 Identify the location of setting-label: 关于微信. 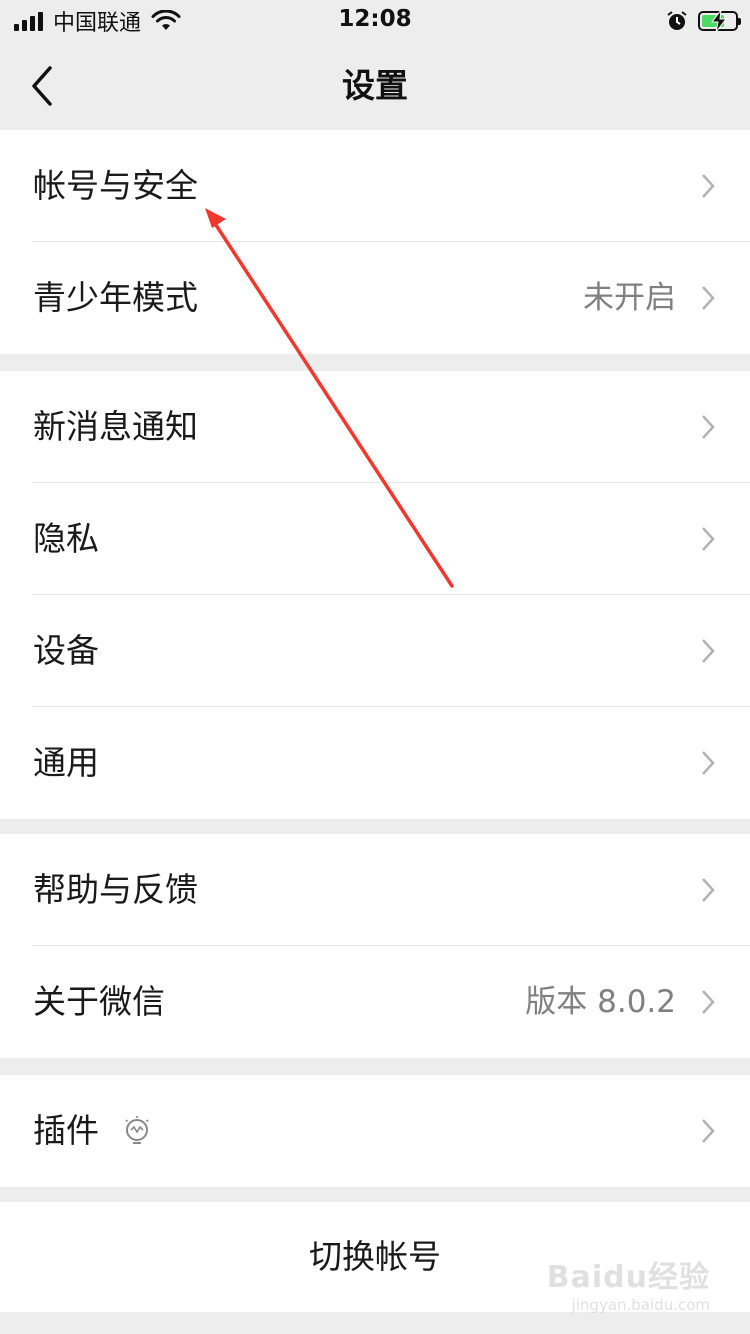
(99, 1001).